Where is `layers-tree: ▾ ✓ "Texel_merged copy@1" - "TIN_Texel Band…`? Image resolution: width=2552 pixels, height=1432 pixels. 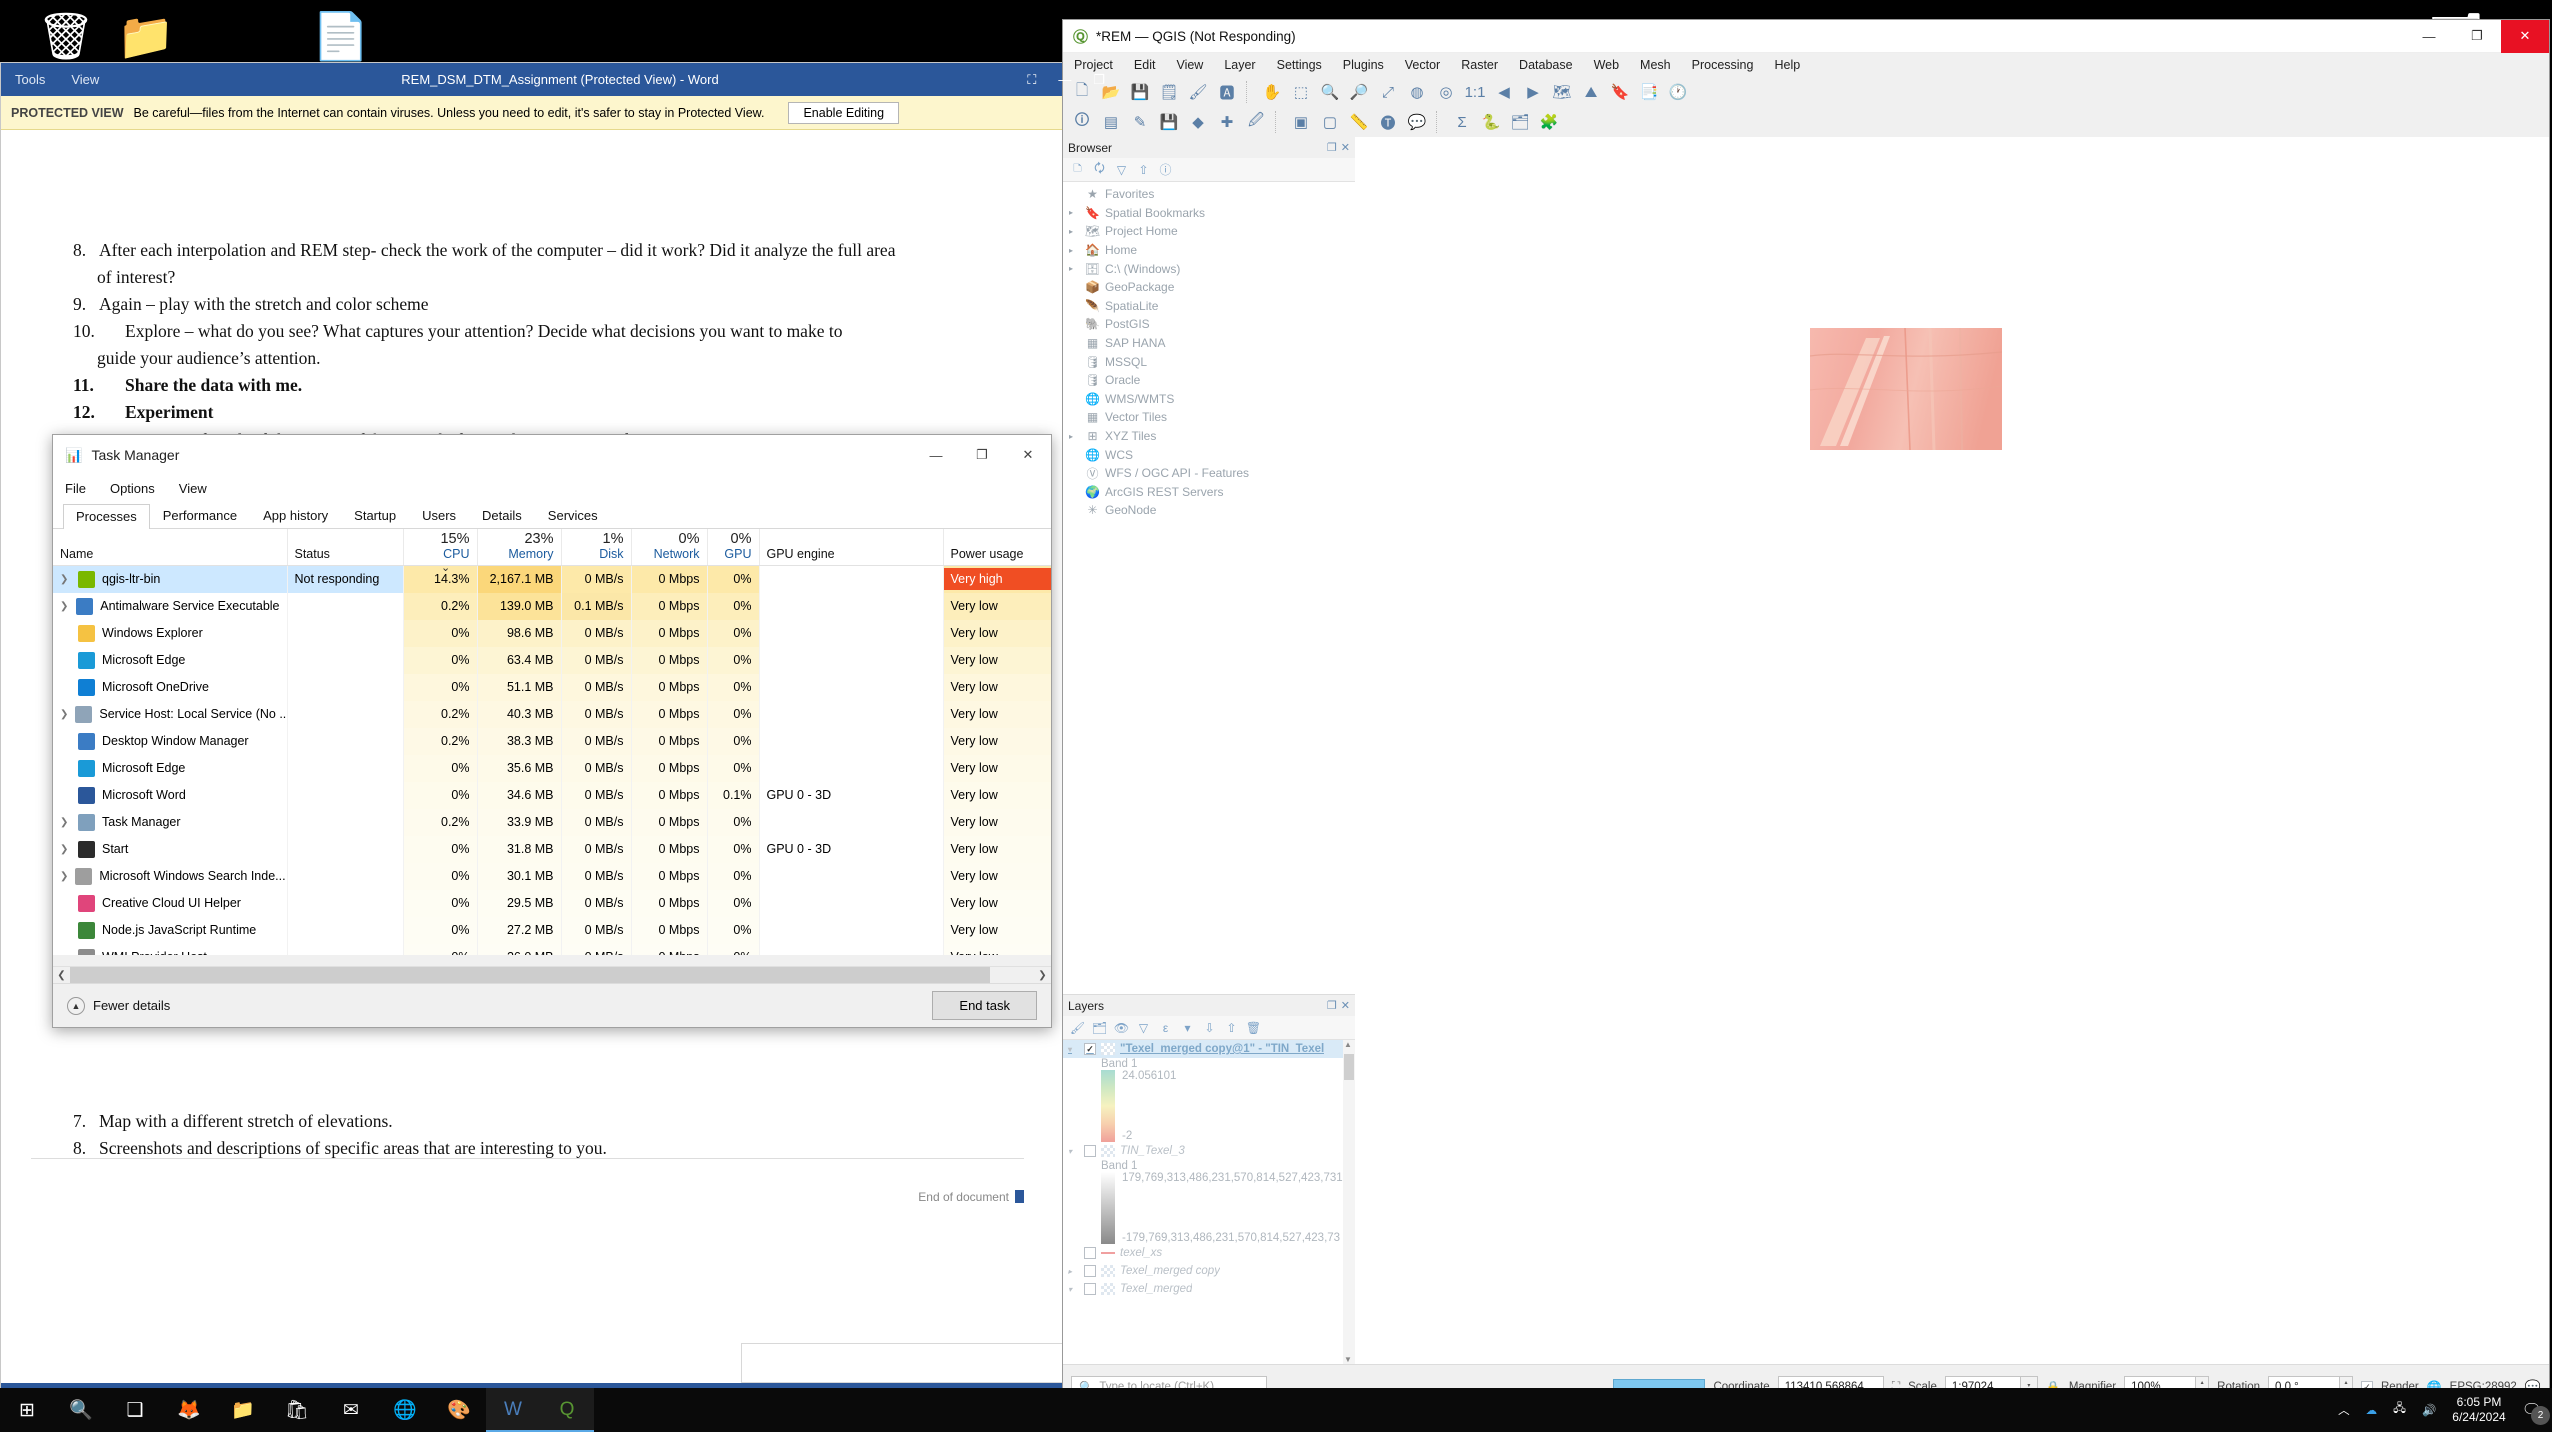
layers-tree: ▾ ✓ "Texel_merged copy@1" - "TIN_Texel Band… is located at coordinates (1209, 1202).